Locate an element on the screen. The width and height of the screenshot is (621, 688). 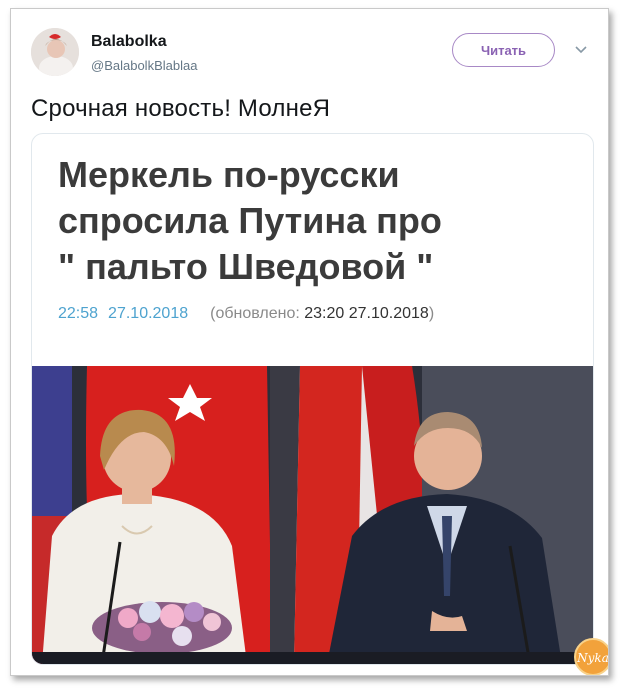
svg-text: Nyka is located at coordinates (592, 658).